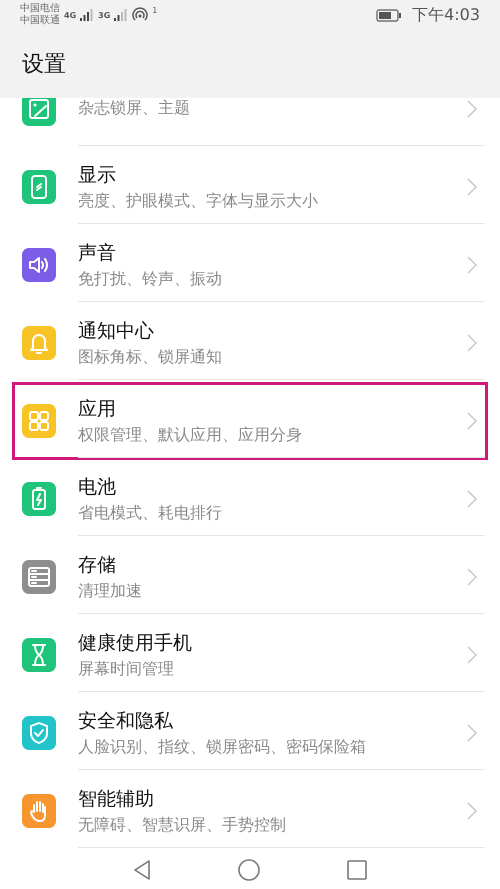 The height and width of the screenshot is (889, 500). I want to click on item-title: 电池, so click(97, 487).